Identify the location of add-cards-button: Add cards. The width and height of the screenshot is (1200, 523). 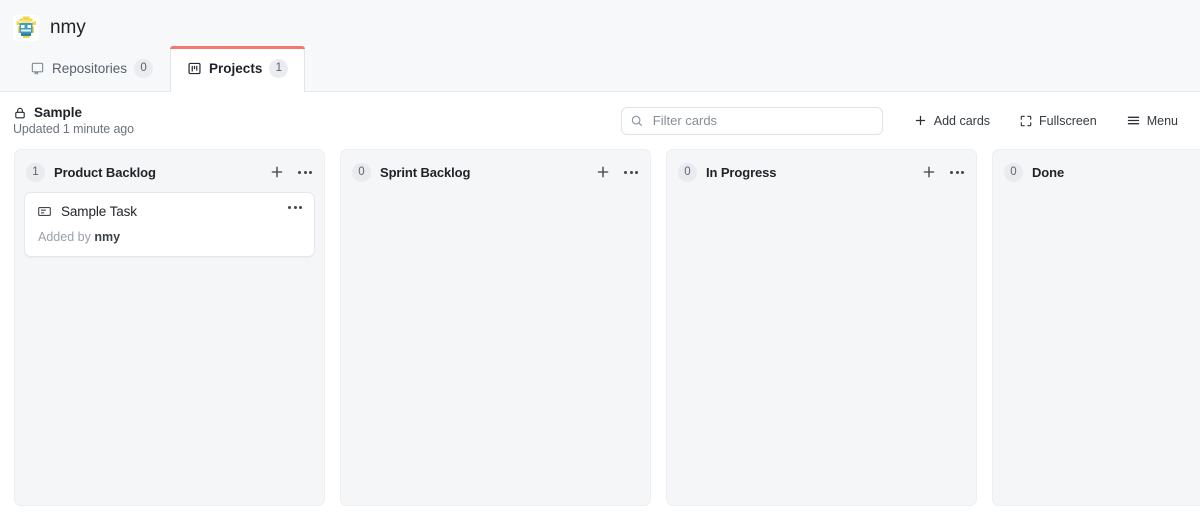
(951, 120).